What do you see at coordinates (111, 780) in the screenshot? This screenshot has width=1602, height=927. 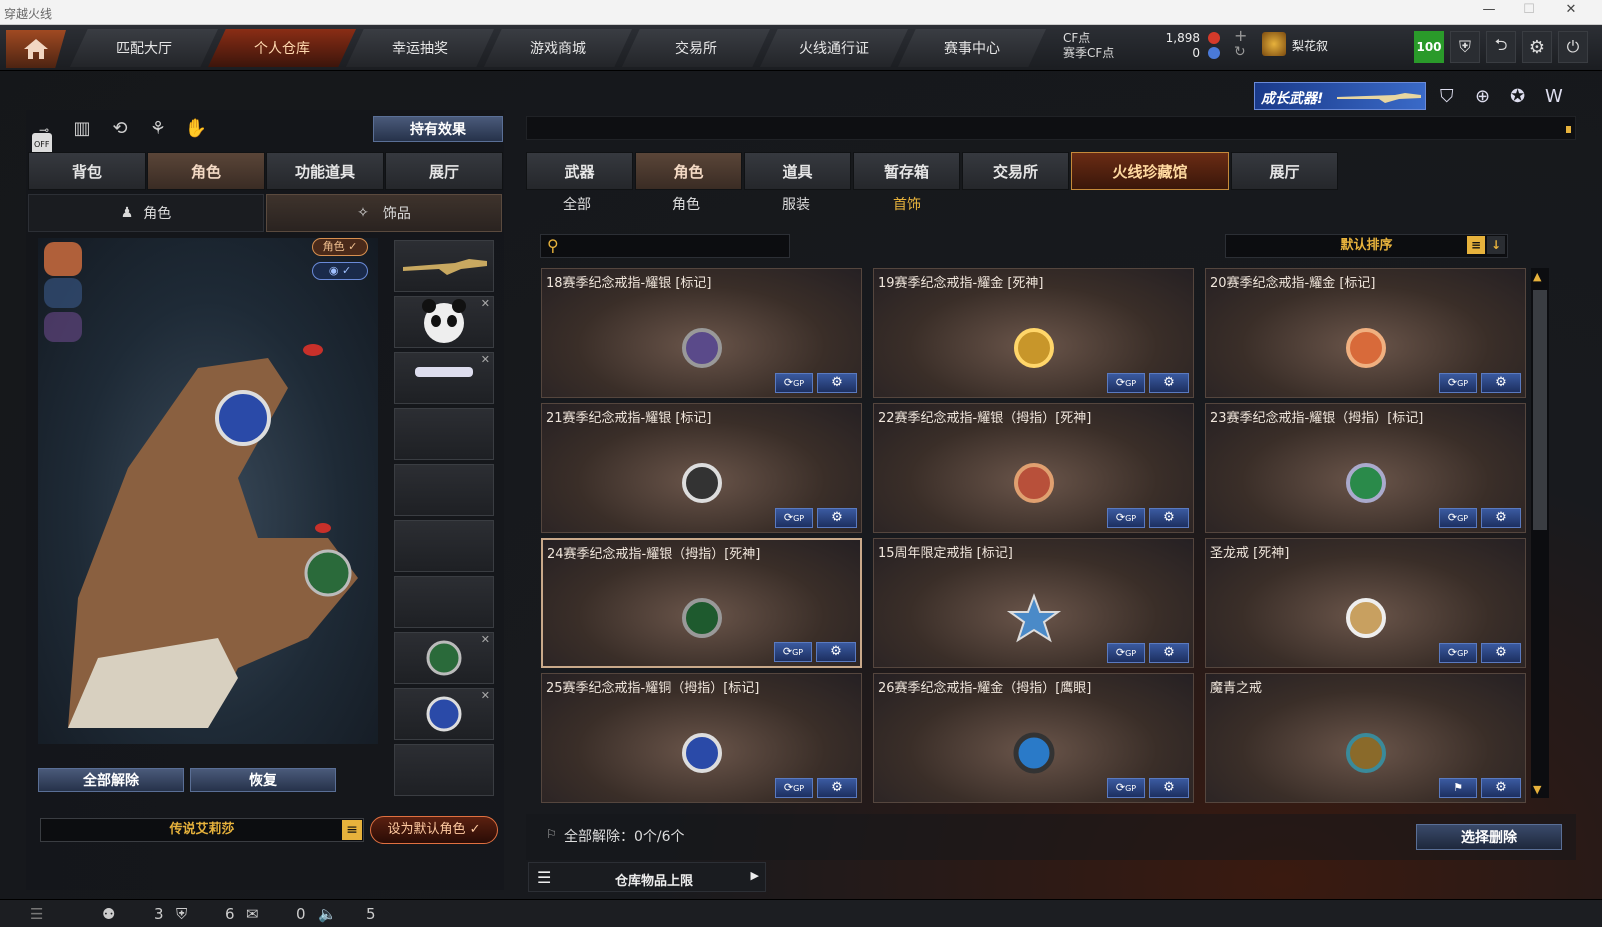 I see `unequip-all-button: 全部解除` at bounding box center [111, 780].